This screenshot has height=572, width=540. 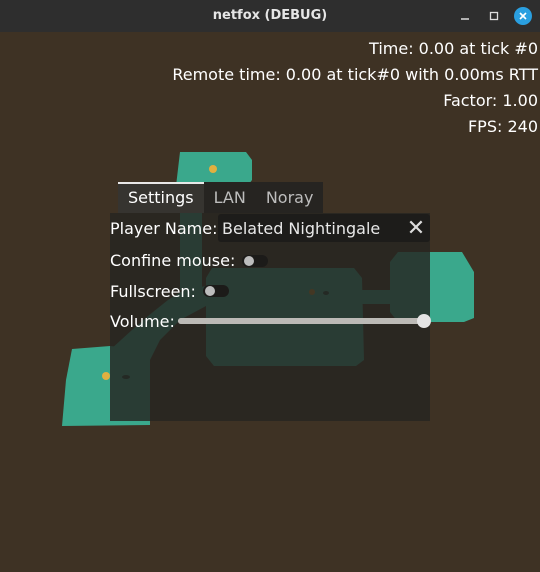 I want to click on menu-tabs: Settings LAN Noray, so click(x=221, y=197).